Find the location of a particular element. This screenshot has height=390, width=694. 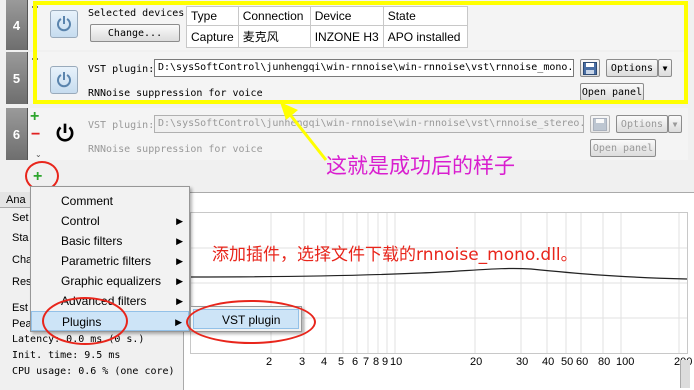

x-tick-label: 30 is located at coordinates (522, 362).